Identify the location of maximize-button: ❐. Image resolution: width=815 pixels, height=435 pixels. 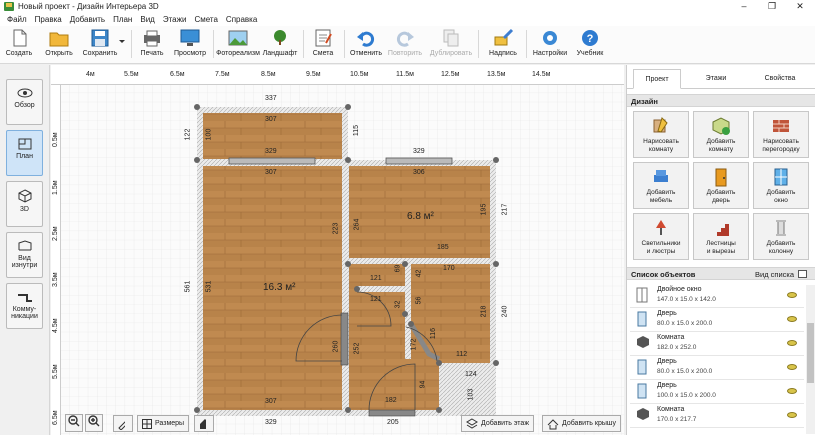
(772, 6).